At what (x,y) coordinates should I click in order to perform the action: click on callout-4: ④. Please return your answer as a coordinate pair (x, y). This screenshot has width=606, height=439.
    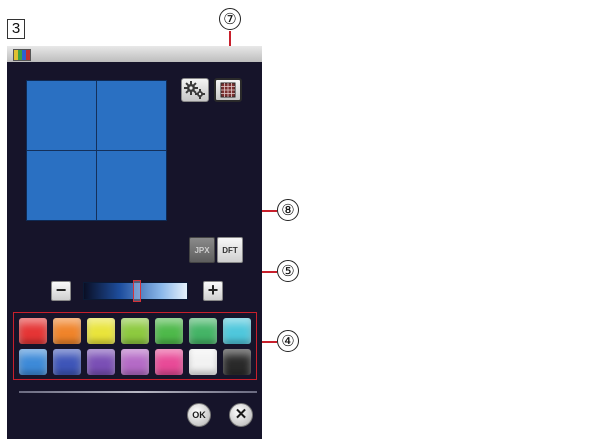
    Looking at the image, I should click on (288, 341).